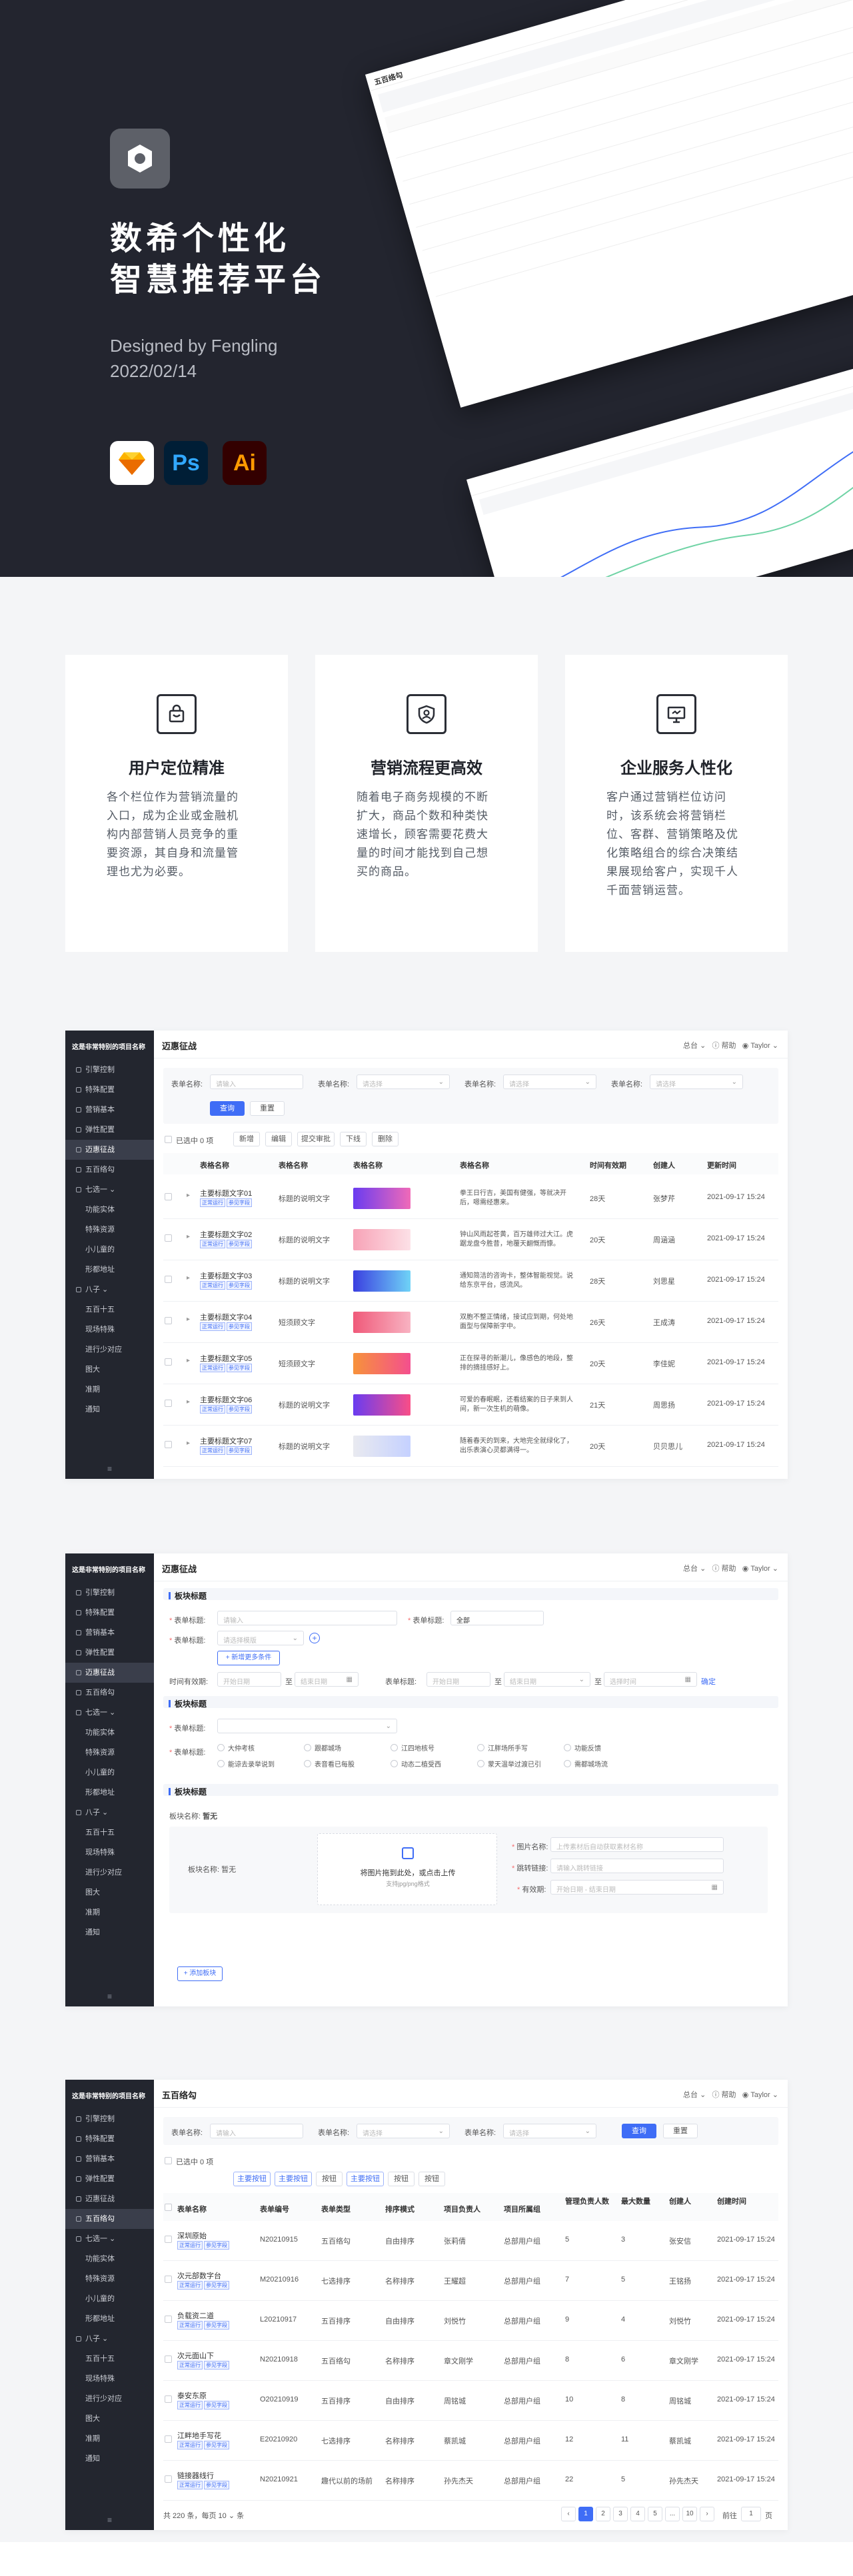  I want to click on end-date-input: 结束日期 ▦, so click(327, 1680).